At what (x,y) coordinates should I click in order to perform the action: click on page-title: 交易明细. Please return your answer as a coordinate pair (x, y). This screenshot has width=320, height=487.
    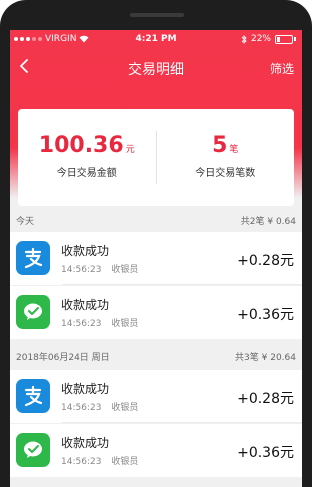
    Looking at the image, I should click on (156, 70).